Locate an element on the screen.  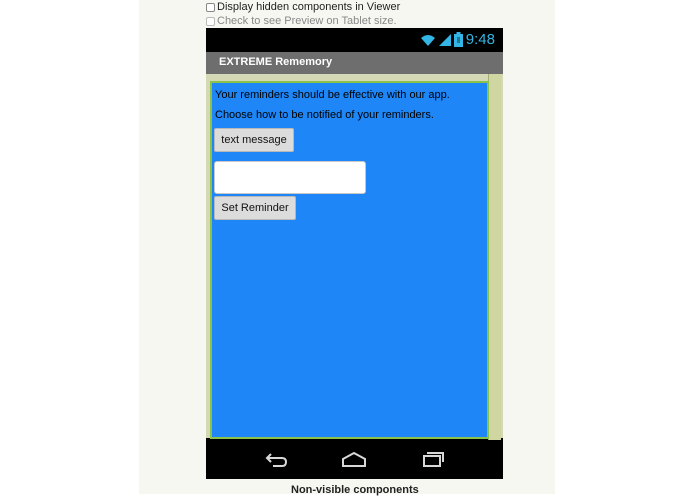
set-reminder-button: Set Reminder is located at coordinates (255, 208).